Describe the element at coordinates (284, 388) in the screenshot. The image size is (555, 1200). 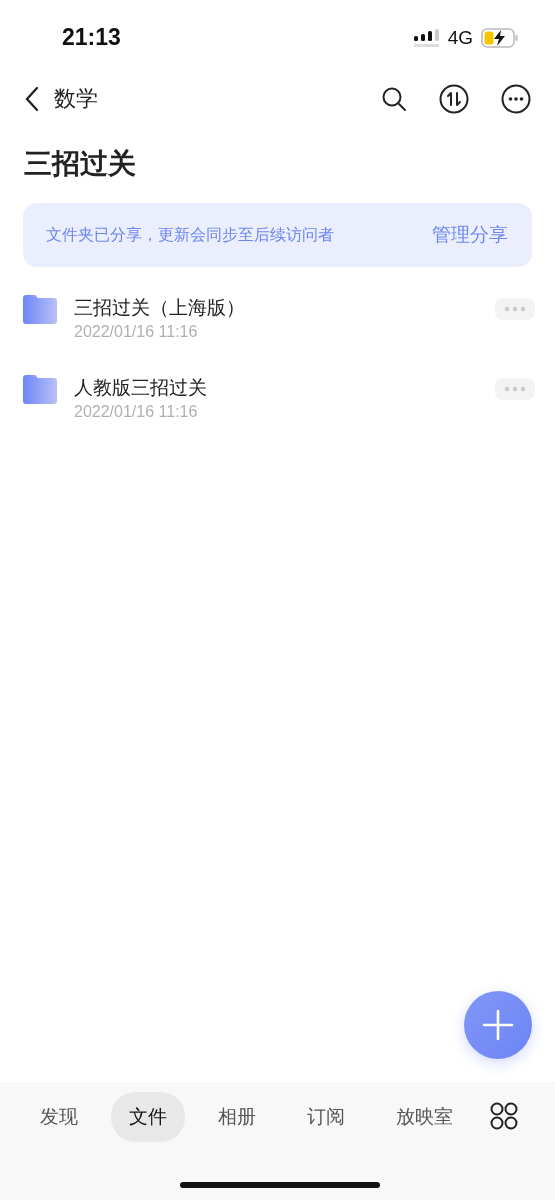
I see `file-name: 人教版三招过关` at that location.